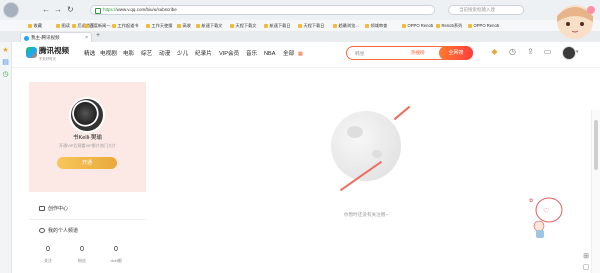 This screenshot has height=273, width=600. I want to click on bookmark-item: 工作天使搜, so click(159, 25).